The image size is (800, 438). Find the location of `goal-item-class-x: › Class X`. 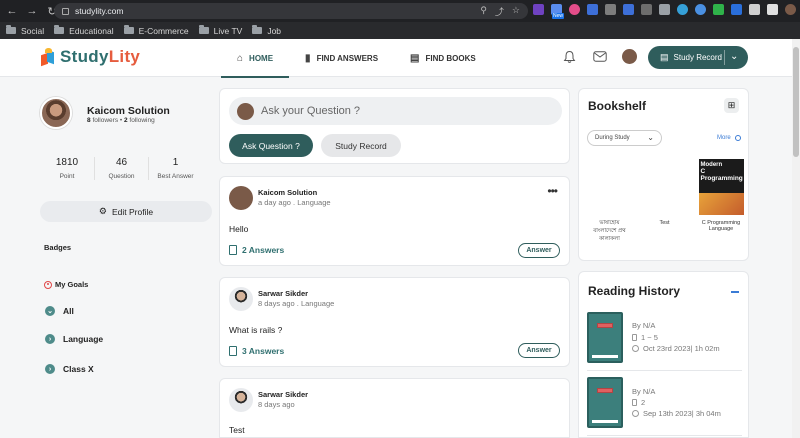

goal-item-class-x: › Class X is located at coordinates (69, 369).